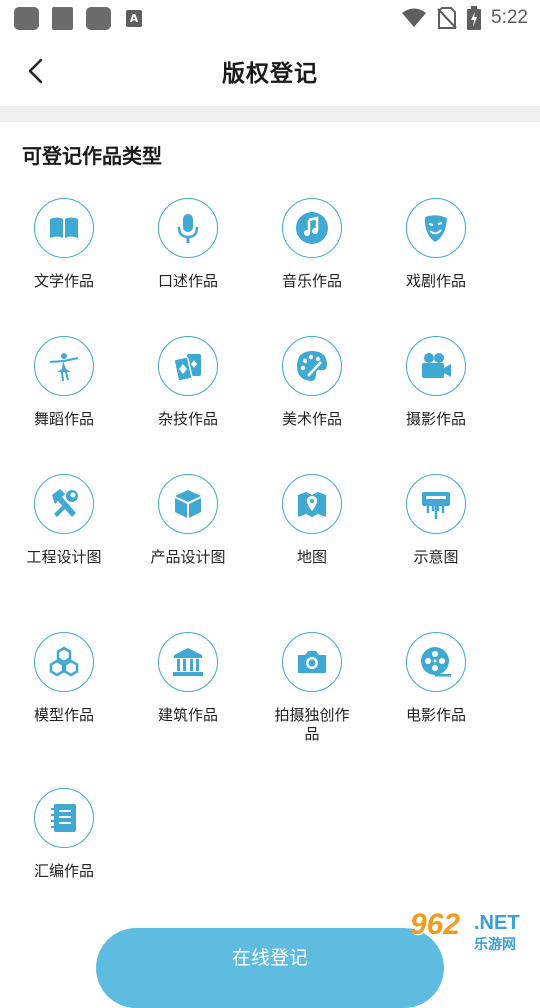  Describe the element at coordinates (447, 18) in the screenshot. I see `no-sim-icon` at that location.